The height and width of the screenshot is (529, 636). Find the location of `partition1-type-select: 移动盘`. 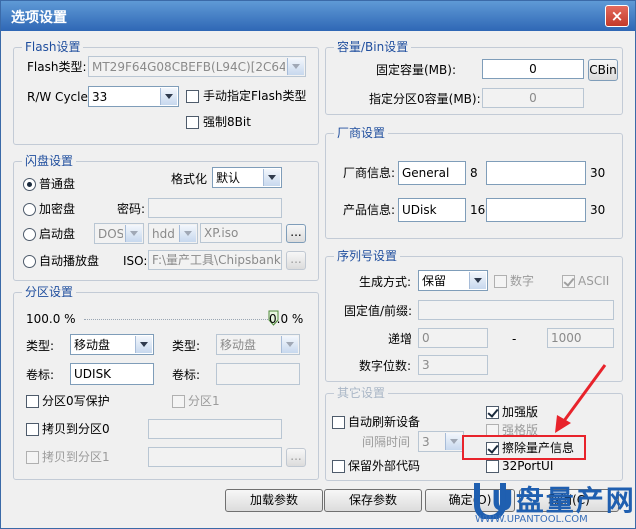

partition1-type-select: 移动盘 is located at coordinates (258, 344).